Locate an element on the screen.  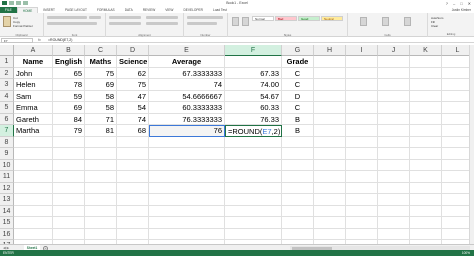
row-header: 15 is located at coordinates (7, 223).